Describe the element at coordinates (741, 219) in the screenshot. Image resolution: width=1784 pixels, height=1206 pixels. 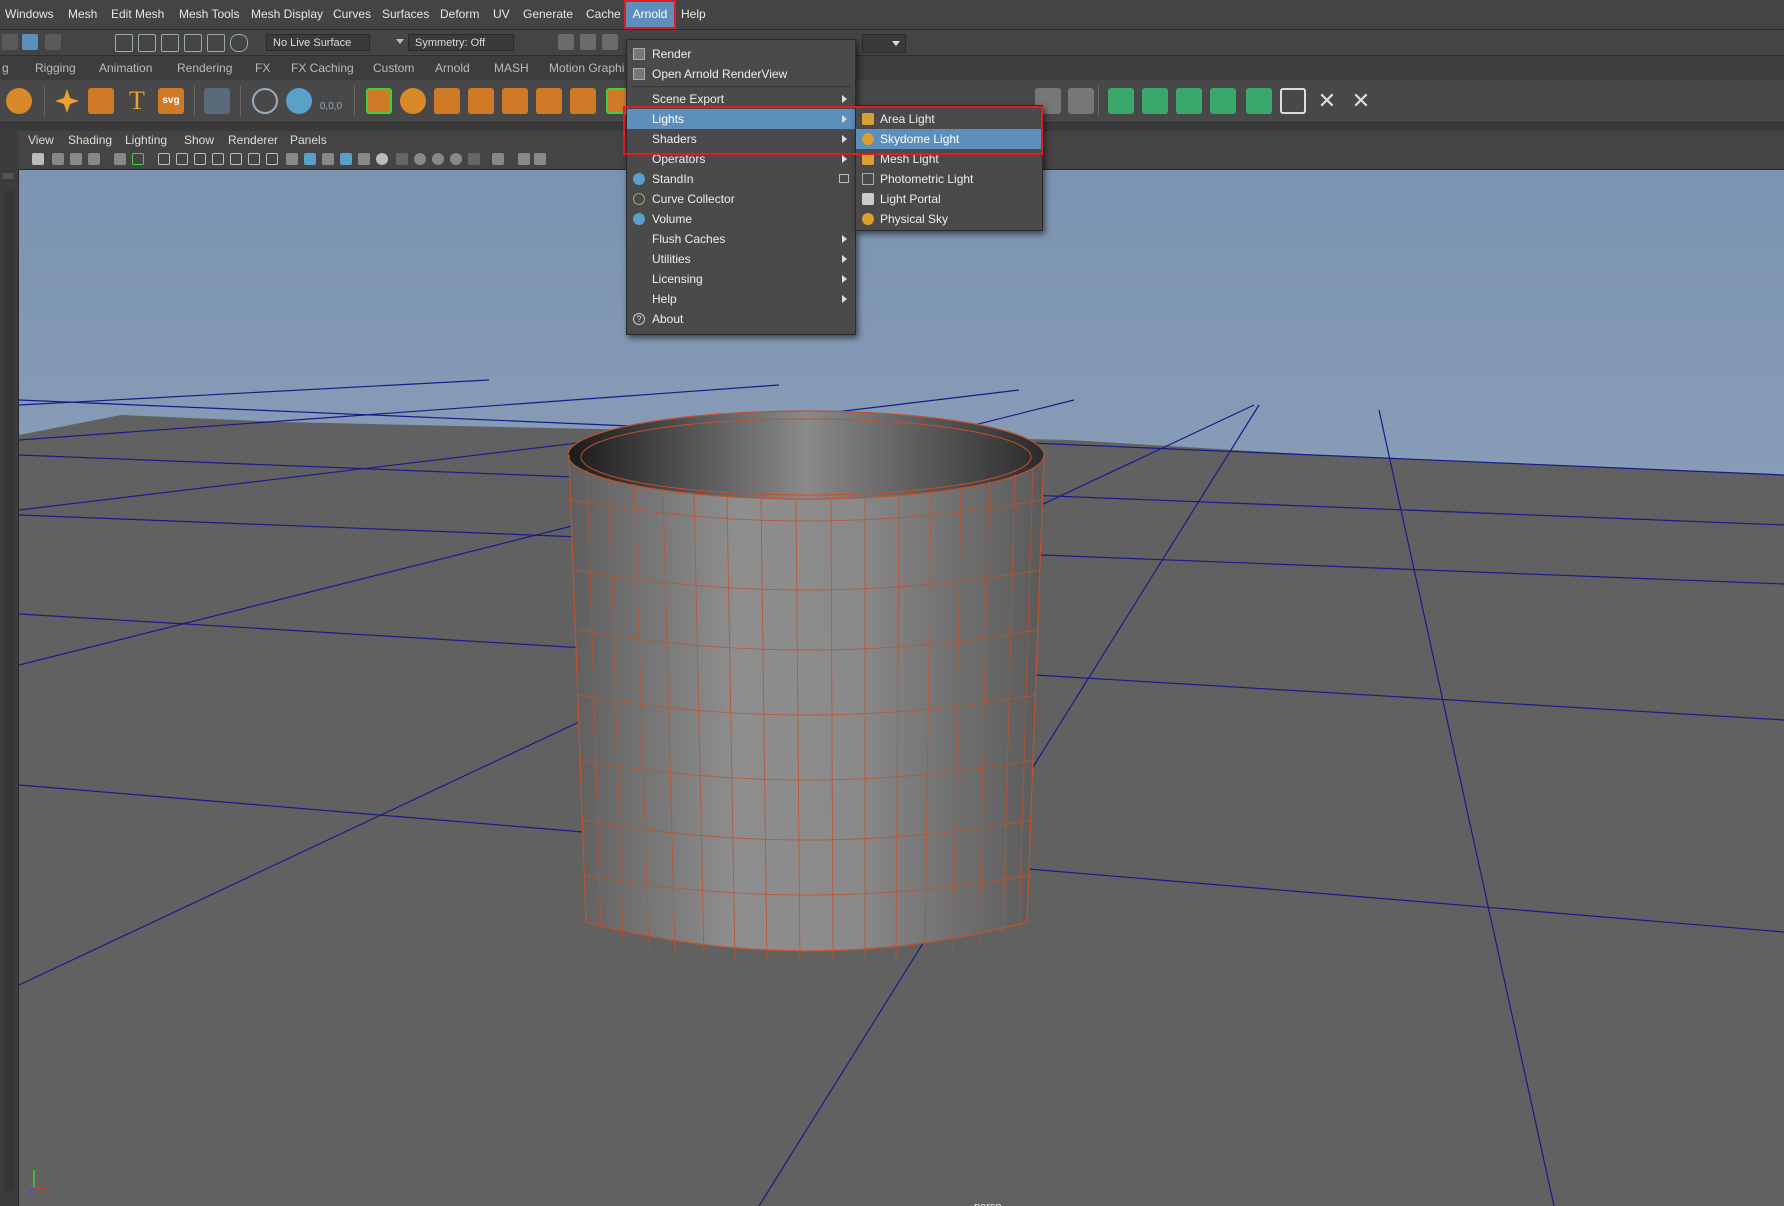
I see `menu-item-volume: Volume` at that location.